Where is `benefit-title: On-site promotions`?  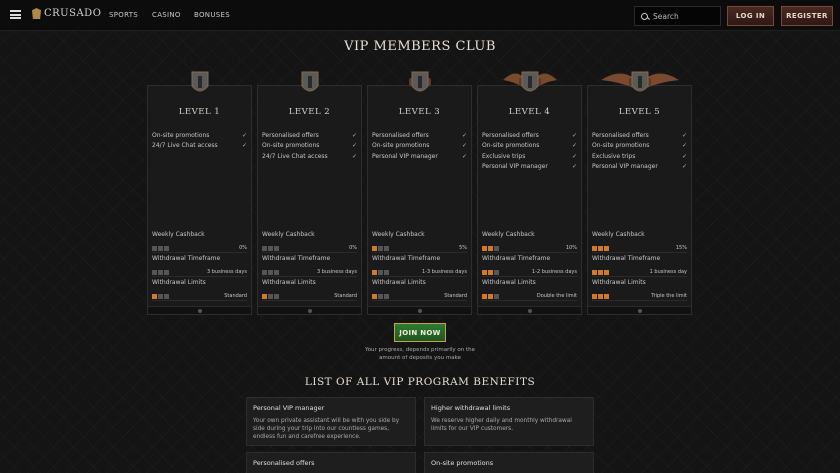
benefit-title: On-site promotions is located at coordinates (462, 463).